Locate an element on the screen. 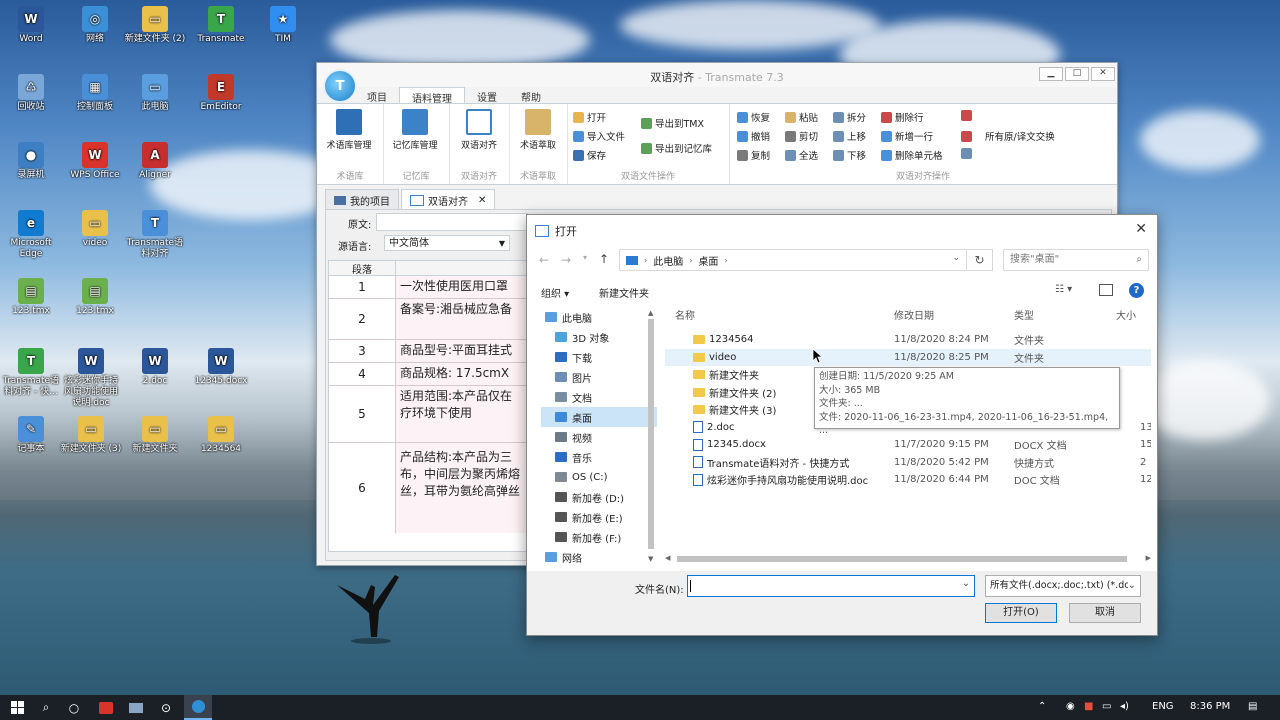  nav-item: 此电脑 is located at coordinates (599, 317).